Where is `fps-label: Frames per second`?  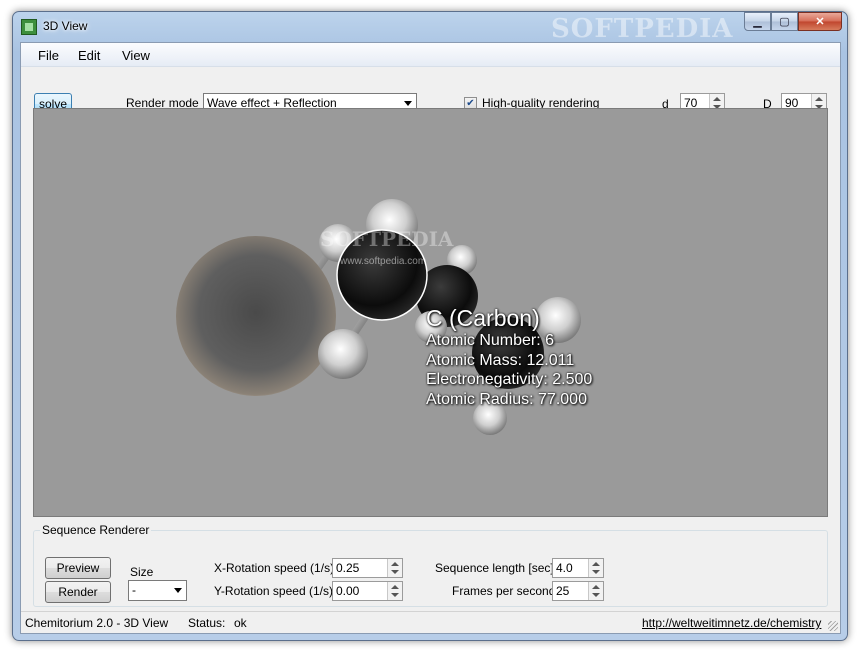
fps-label: Frames per second is located at coordinates (504, 591).